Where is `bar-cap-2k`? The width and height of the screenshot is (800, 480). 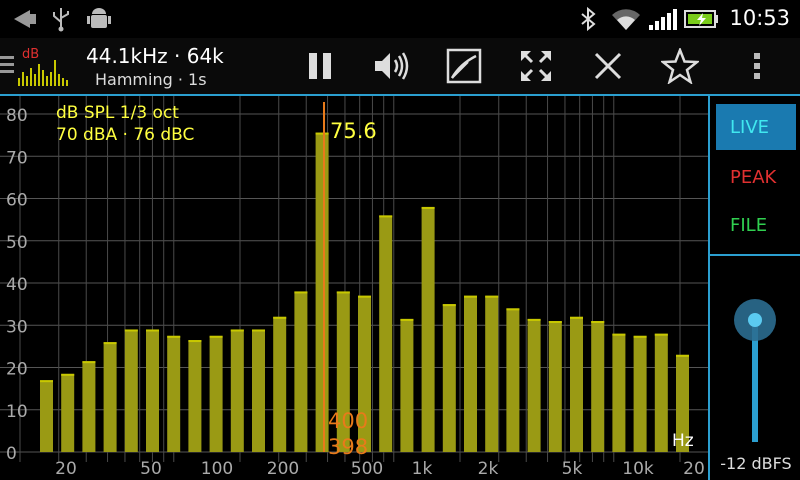
bar-cap-2k is located at coordinates (492, 296).